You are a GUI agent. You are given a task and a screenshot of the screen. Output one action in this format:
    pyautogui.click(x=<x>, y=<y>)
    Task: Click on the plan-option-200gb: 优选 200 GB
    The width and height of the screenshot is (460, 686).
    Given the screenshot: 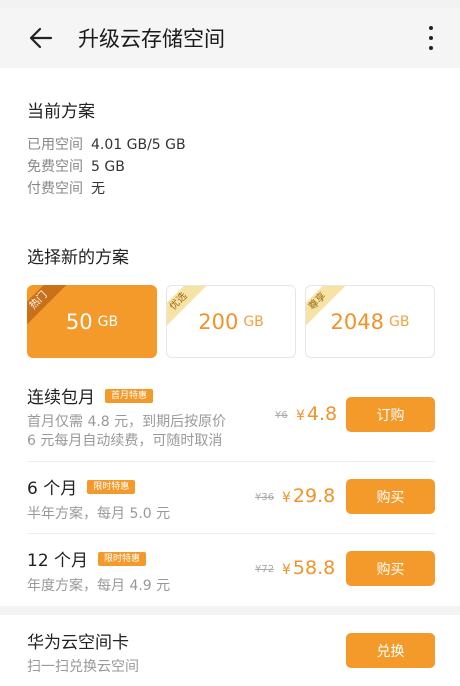 What is the action you would take?
    pyautogui.click(x=231, y=321)
    